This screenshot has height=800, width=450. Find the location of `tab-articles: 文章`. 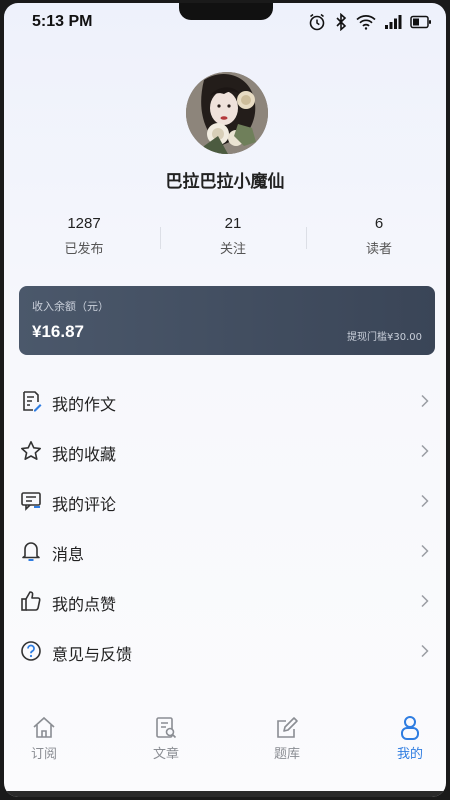

tab-articles: 文章 is located at coordinates (166, 734).